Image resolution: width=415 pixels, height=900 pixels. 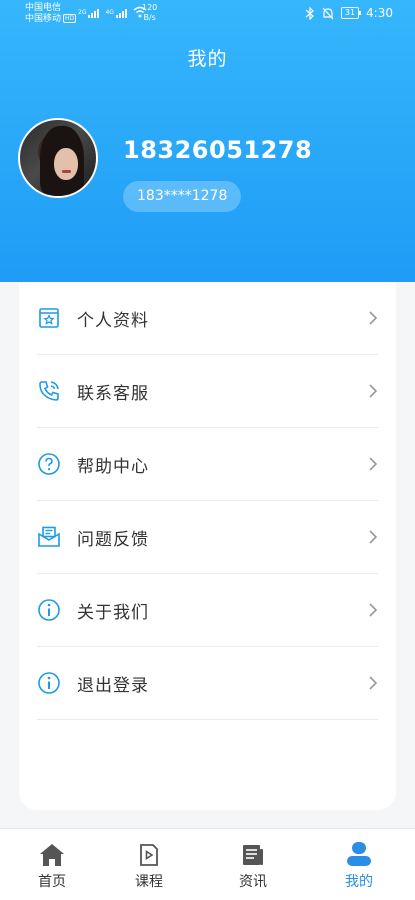 What do you see at coordinates (253, 853) in the screenshot?
I see `news-icon` at bounding box center [253, 853].